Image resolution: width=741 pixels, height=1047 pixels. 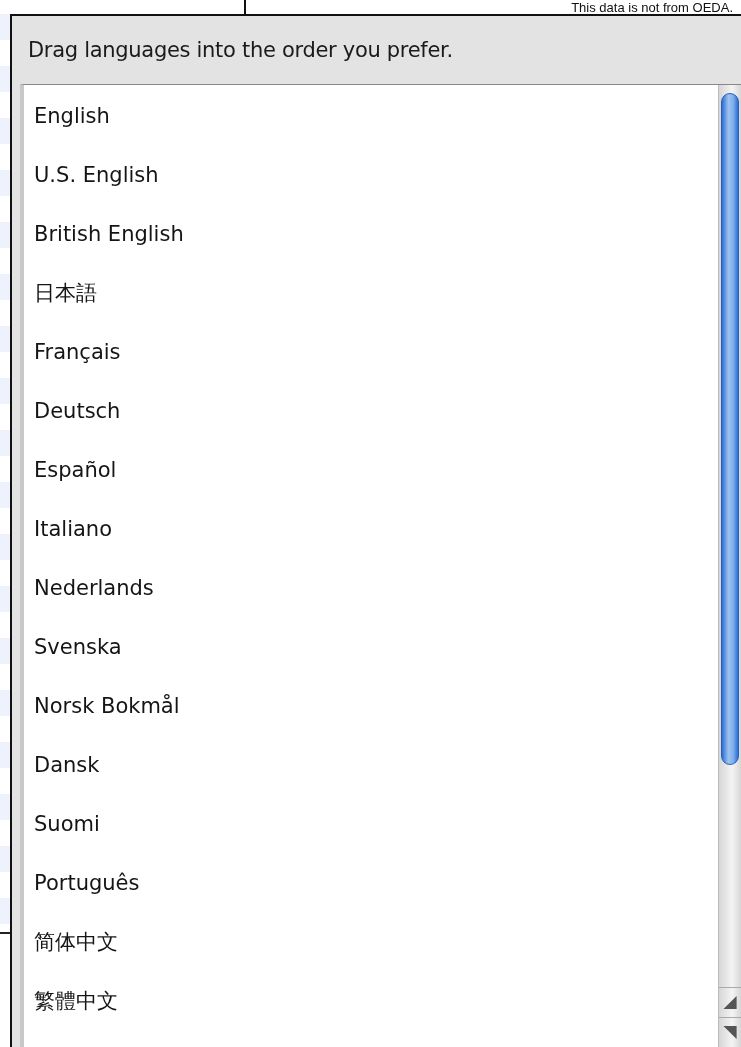 I want to click on language-item: 日本語, so click(x=371, y=293).